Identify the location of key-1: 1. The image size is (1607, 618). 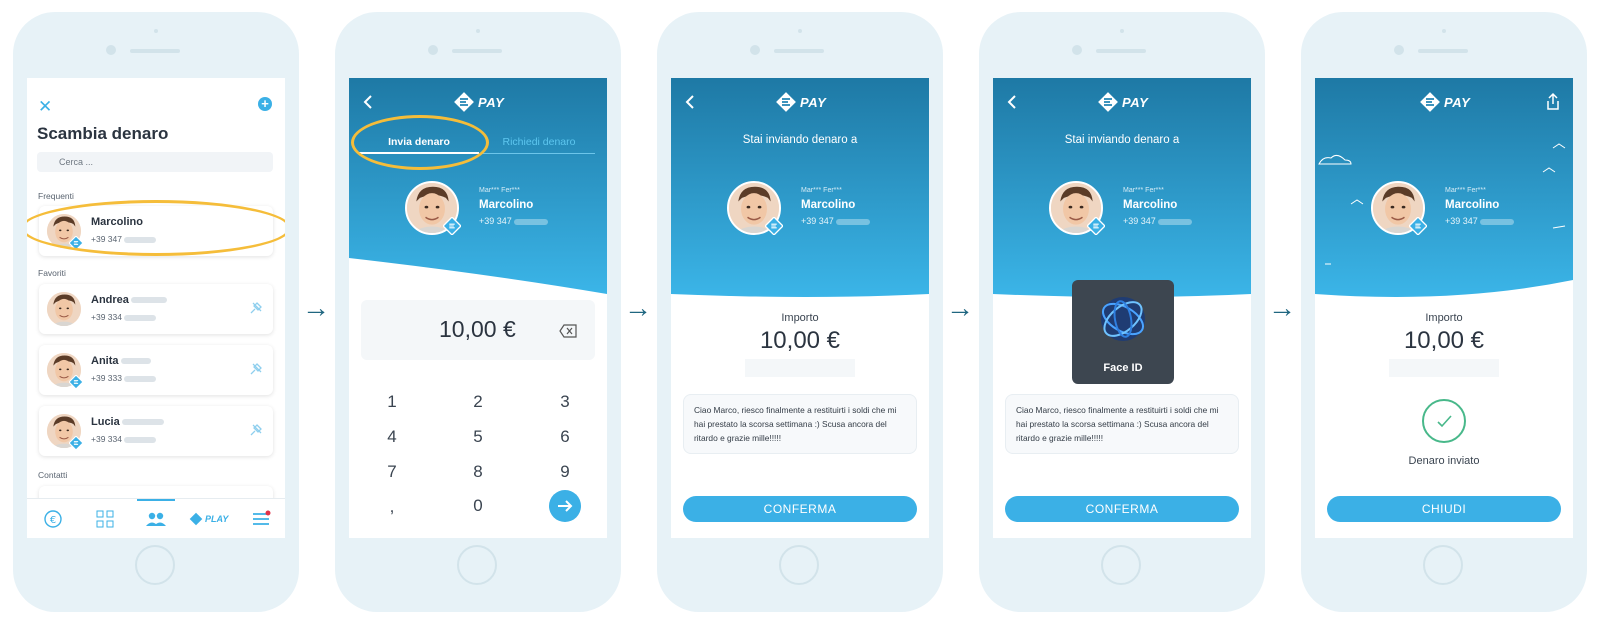
(392, 402).